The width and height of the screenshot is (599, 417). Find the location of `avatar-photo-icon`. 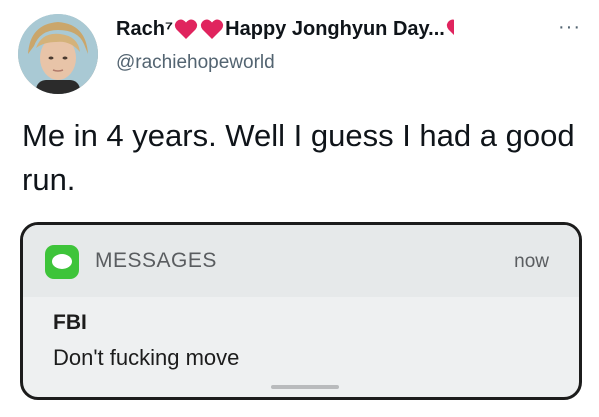

avatar-photo-icon is located at coordinates (58, 54).